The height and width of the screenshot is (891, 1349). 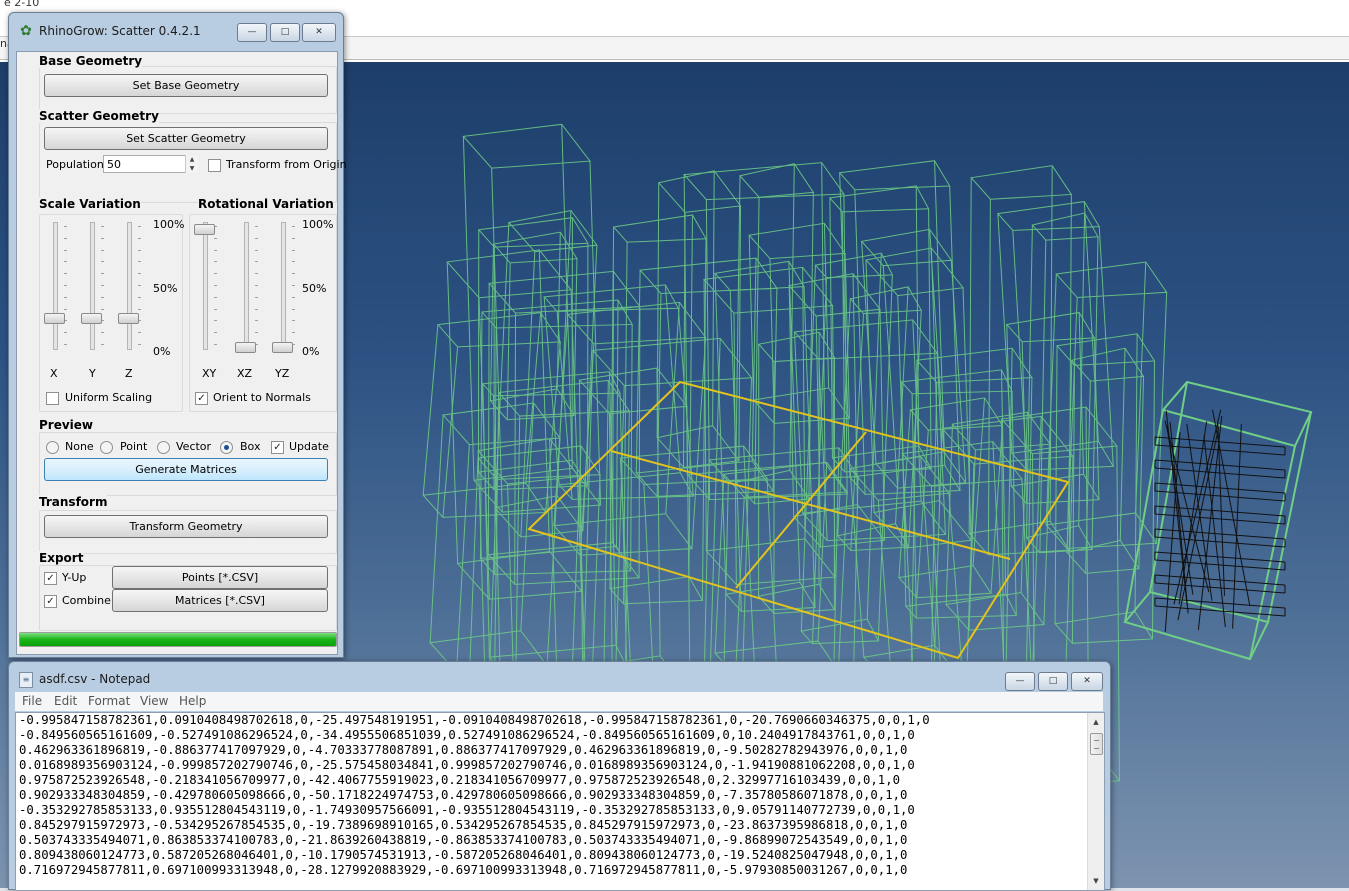 I want to click on rotation-xz-slider-track, so click(x=246, y=286).